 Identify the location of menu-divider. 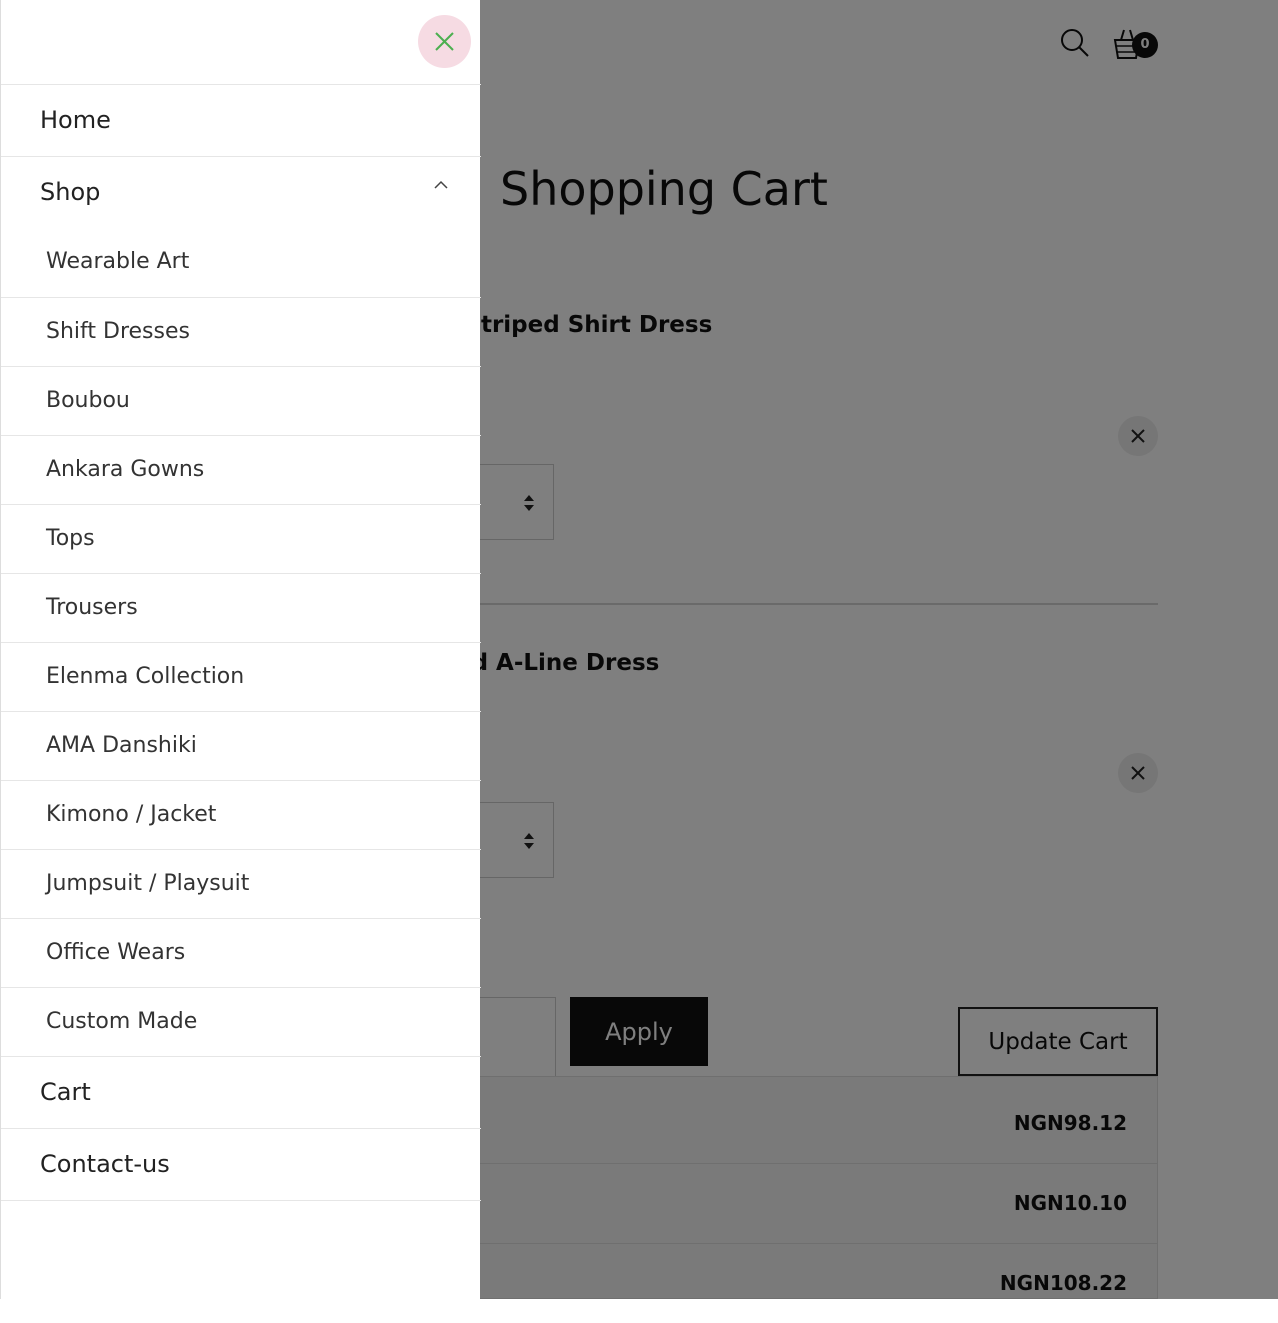
(241, 1200).